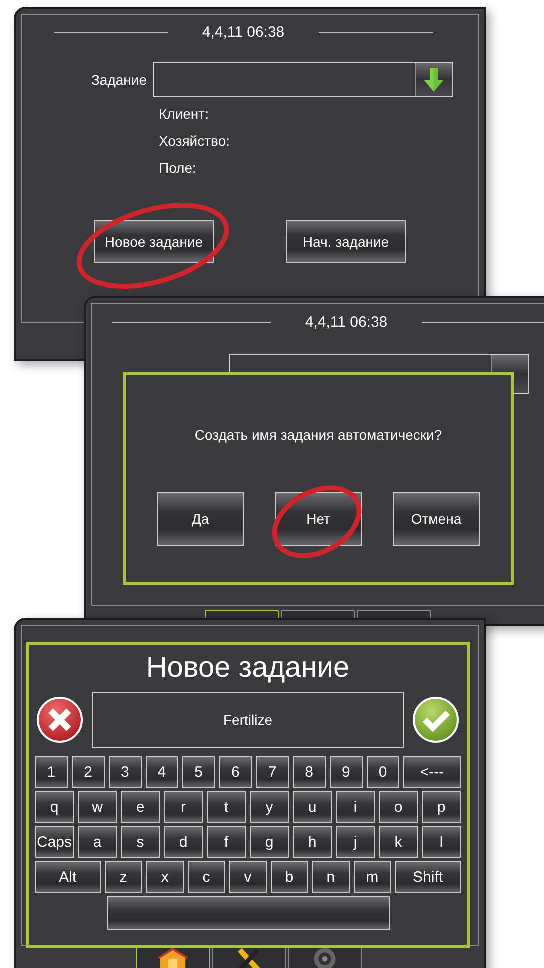  I want to click on keyboard-key: a, so click(97, 842).